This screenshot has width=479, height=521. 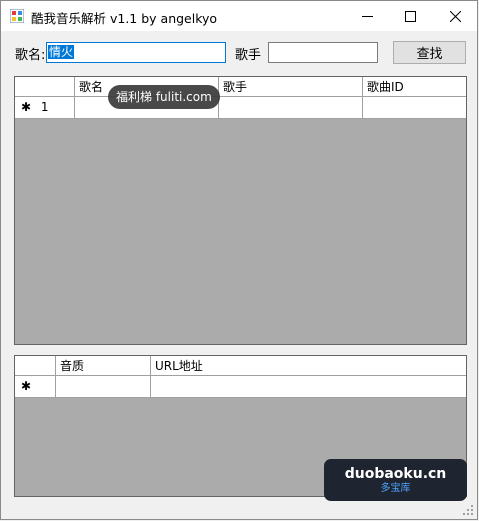 I want to click on row-index: 1, so click(x=44, y=107).